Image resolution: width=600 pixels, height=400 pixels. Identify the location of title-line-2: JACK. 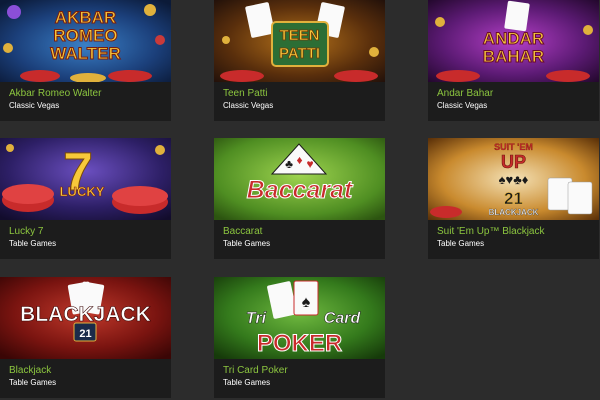
(122, 314).